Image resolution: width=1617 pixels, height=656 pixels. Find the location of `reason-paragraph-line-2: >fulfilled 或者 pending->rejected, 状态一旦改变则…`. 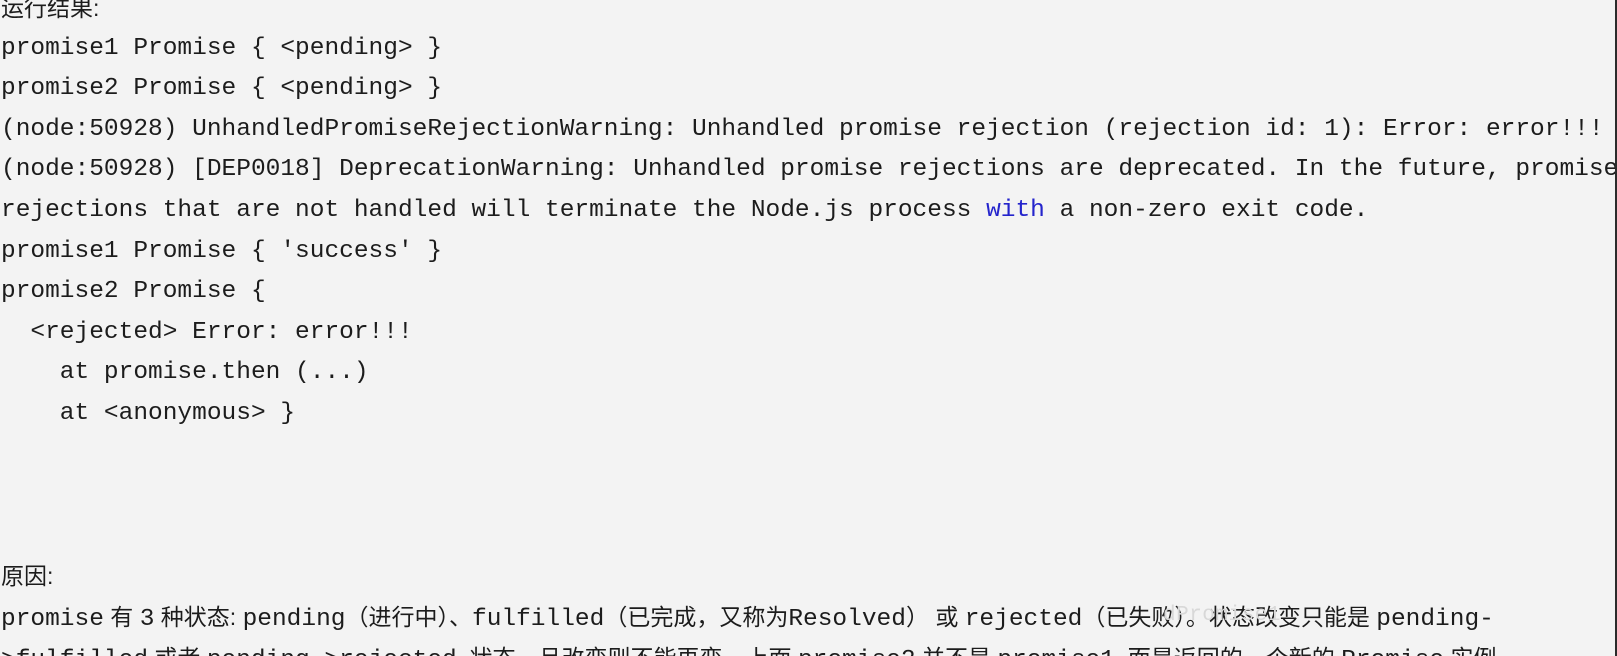

reason-paragraph-line-2: >fulfilled 或者 pending->rejected, 状态一旦改变则… is located at coordinates (807, 647).